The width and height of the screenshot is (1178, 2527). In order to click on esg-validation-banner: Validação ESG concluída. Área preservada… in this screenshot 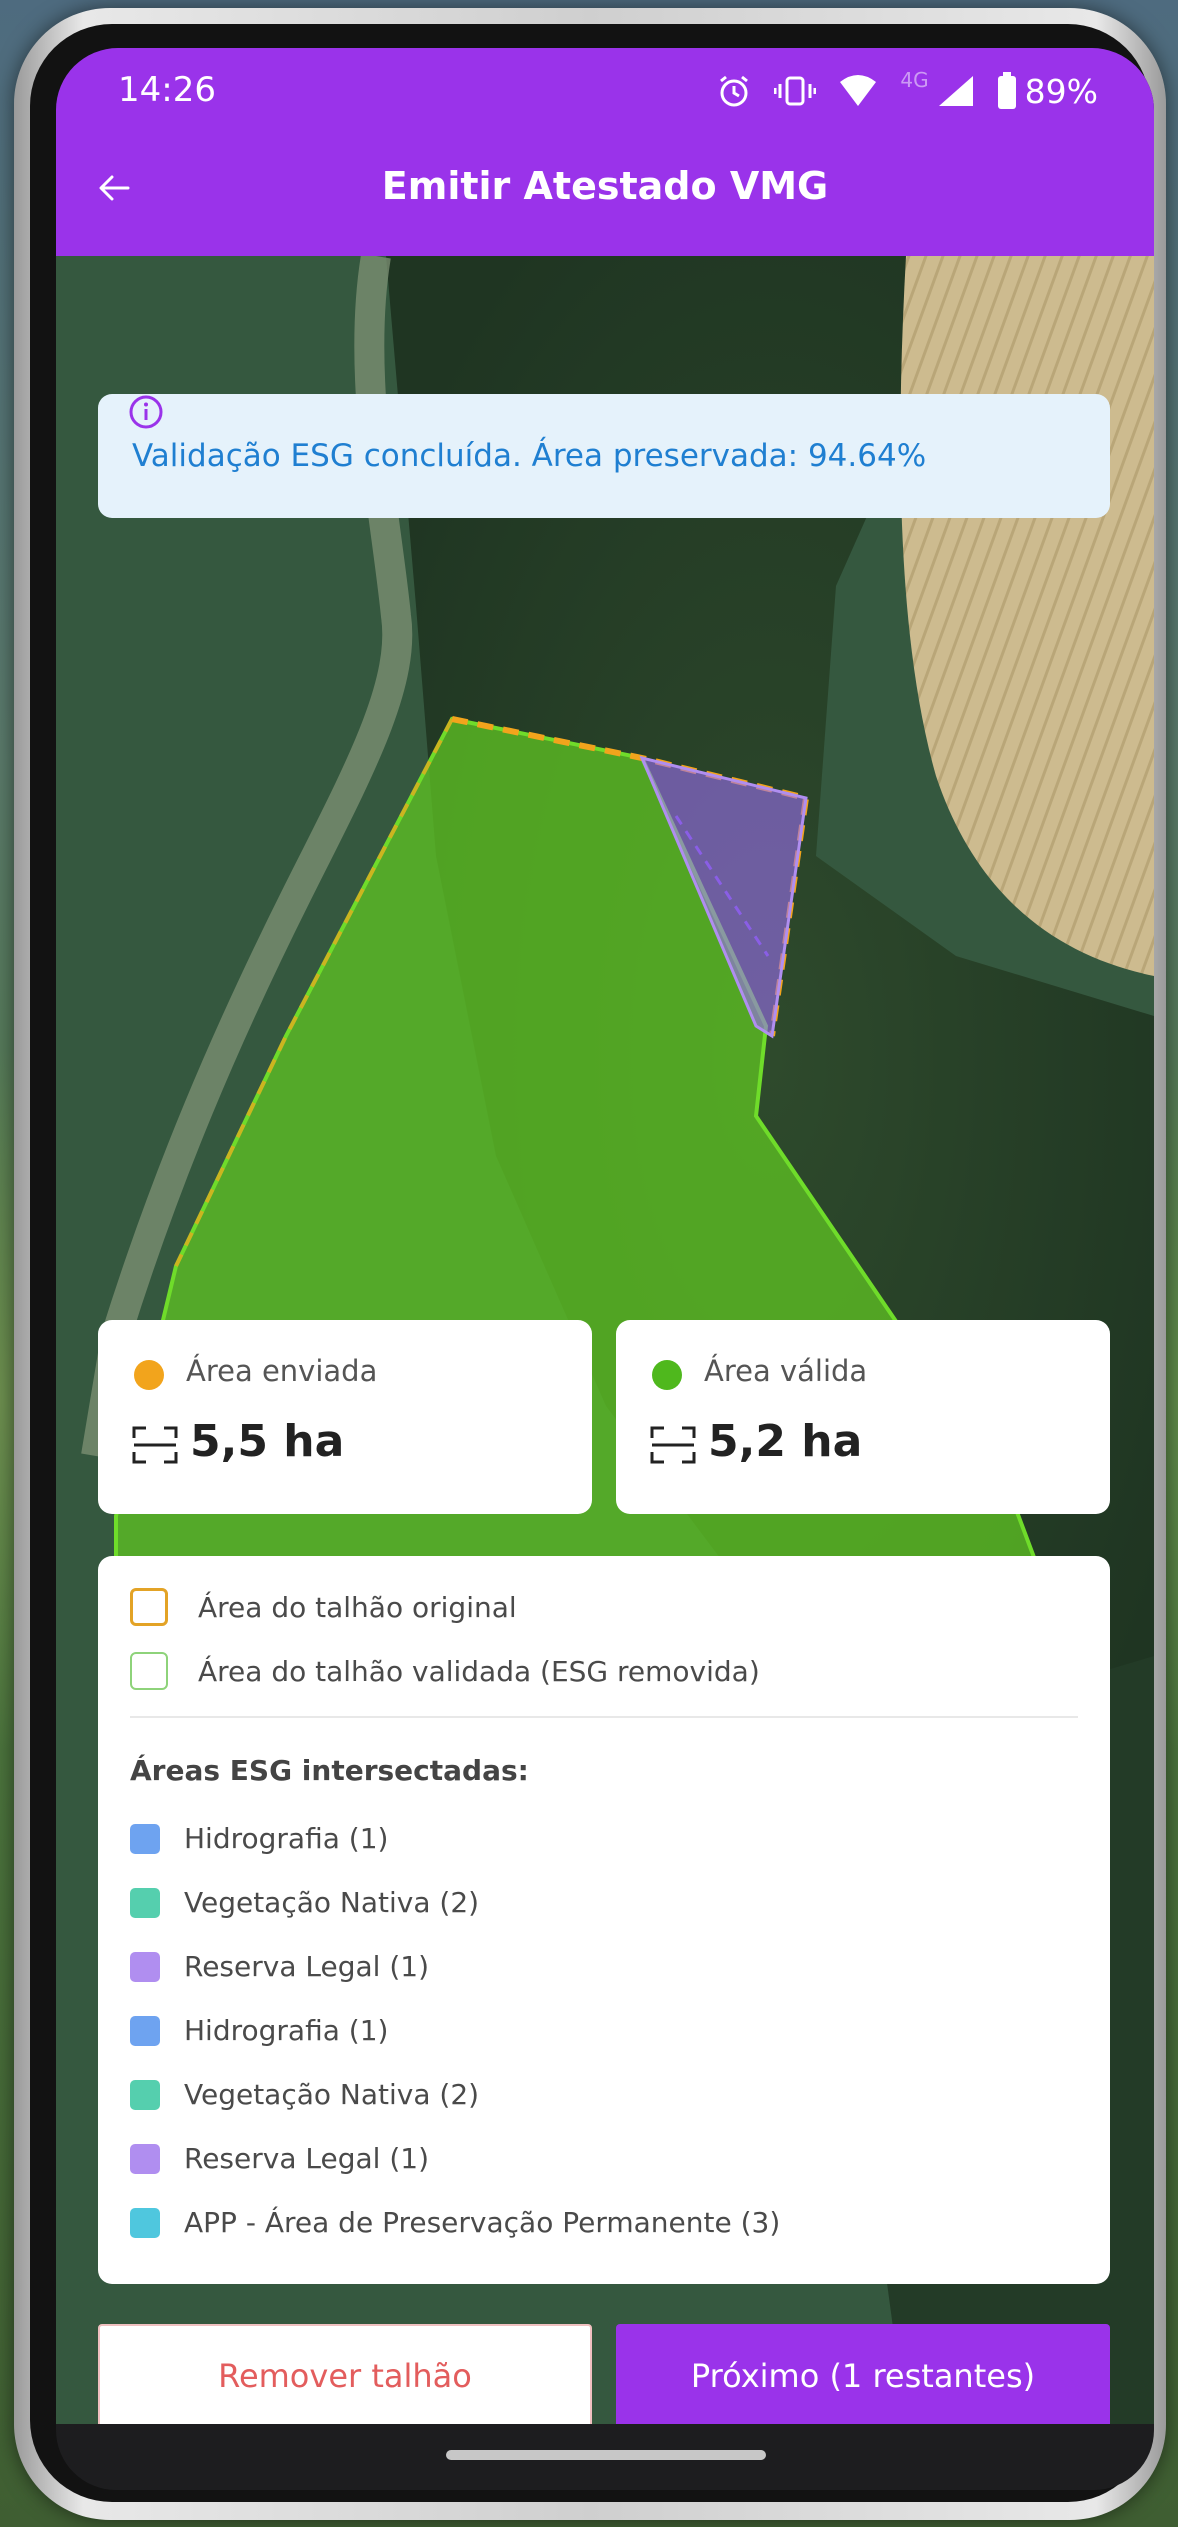, I will do `click(604, 456)`.